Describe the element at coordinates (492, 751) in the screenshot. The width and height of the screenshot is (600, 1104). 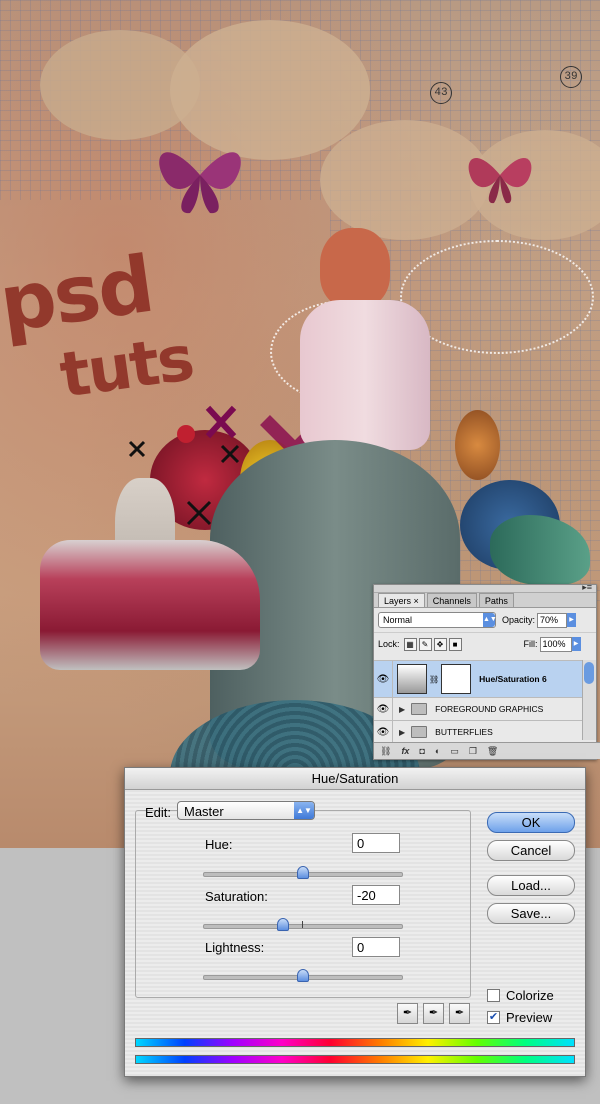
I see `trash-icon: 🗑` at that location.